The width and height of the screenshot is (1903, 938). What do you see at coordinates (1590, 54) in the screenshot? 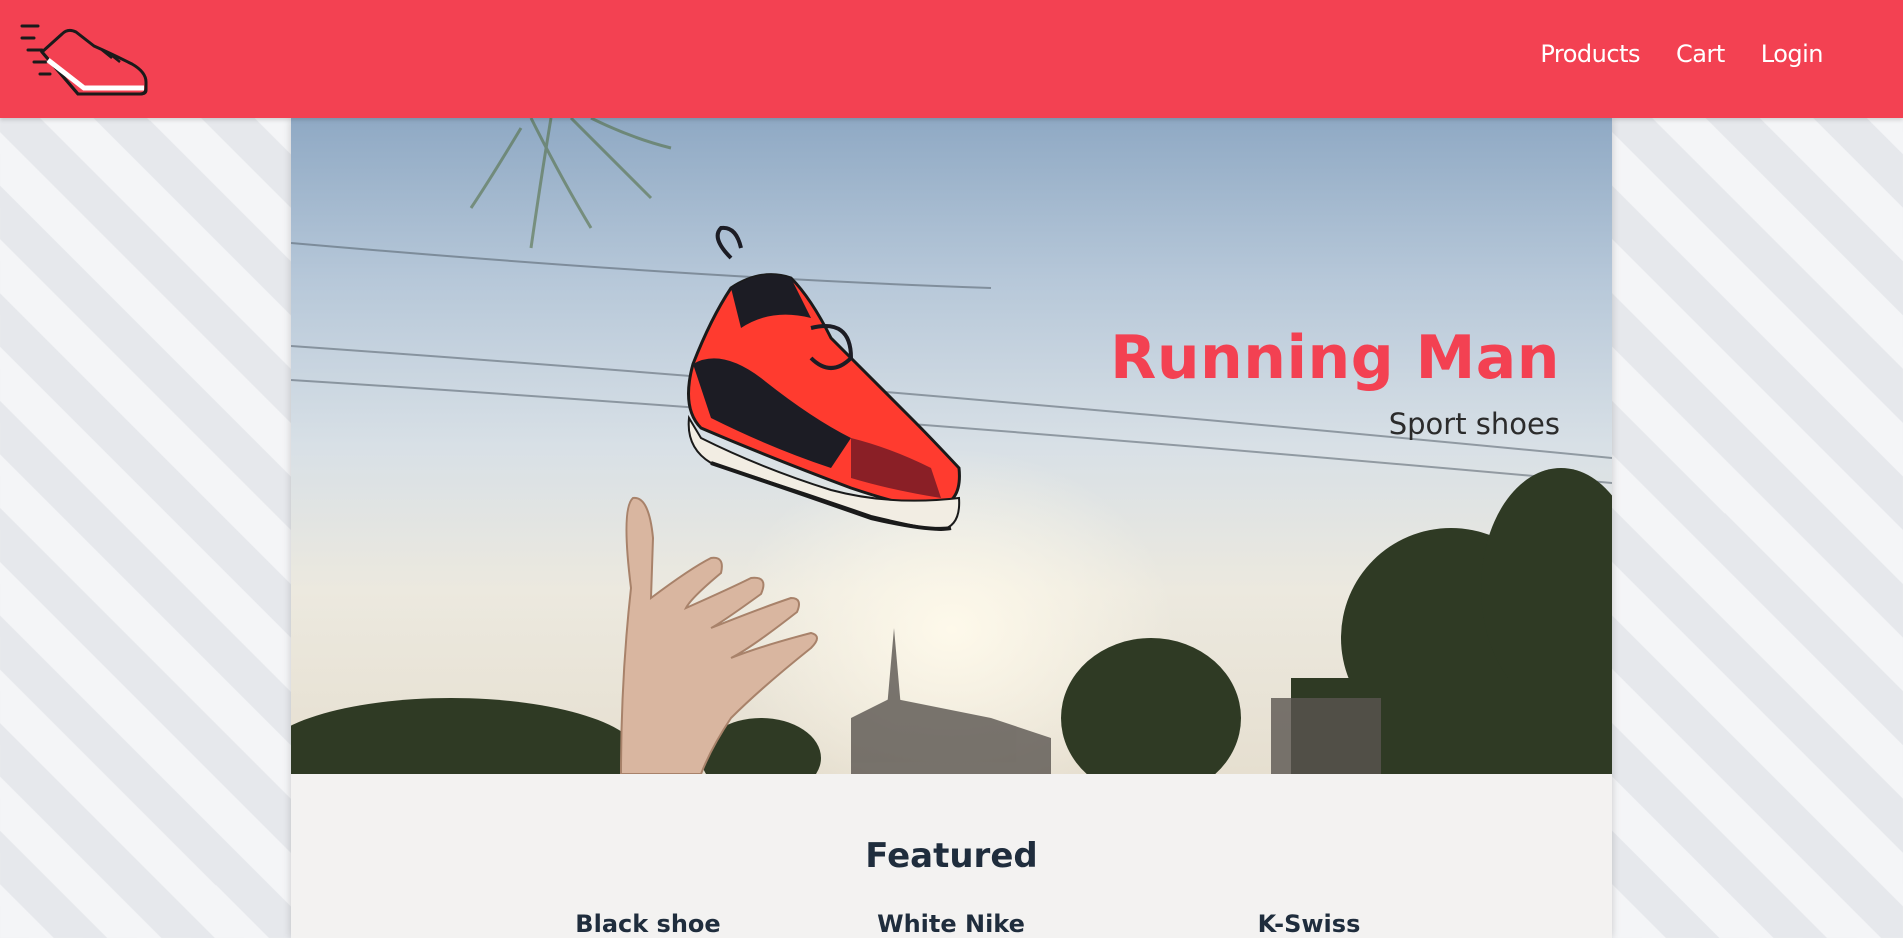
I see `nav-products: Products` at bounding box center [1590, 54].